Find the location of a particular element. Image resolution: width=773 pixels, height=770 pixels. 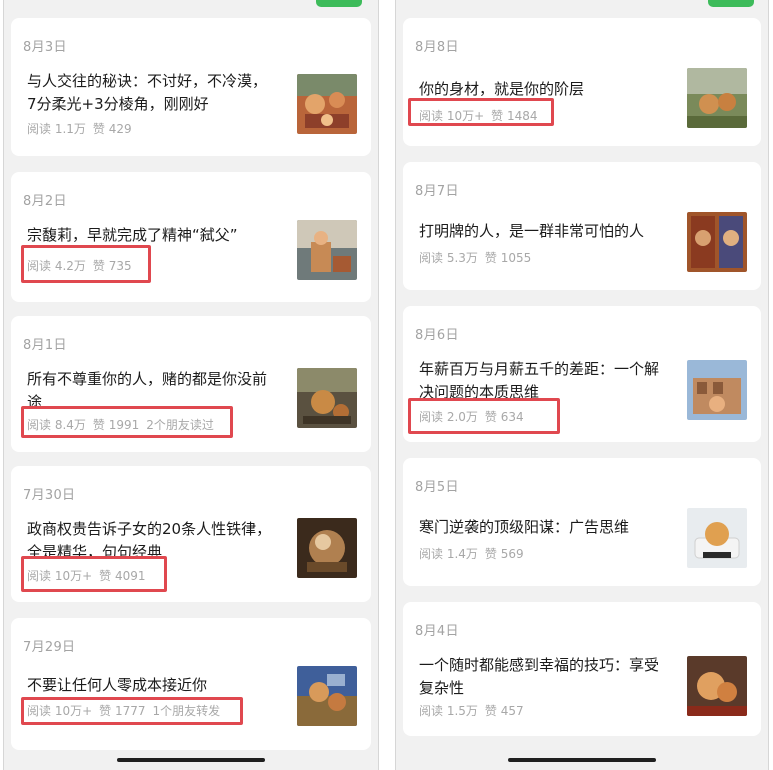

article-card: 8月7日 打明牌的人，是一群非常可怕的人 阅读 5.3万赞 1055 is located at coordinates (582, 226).